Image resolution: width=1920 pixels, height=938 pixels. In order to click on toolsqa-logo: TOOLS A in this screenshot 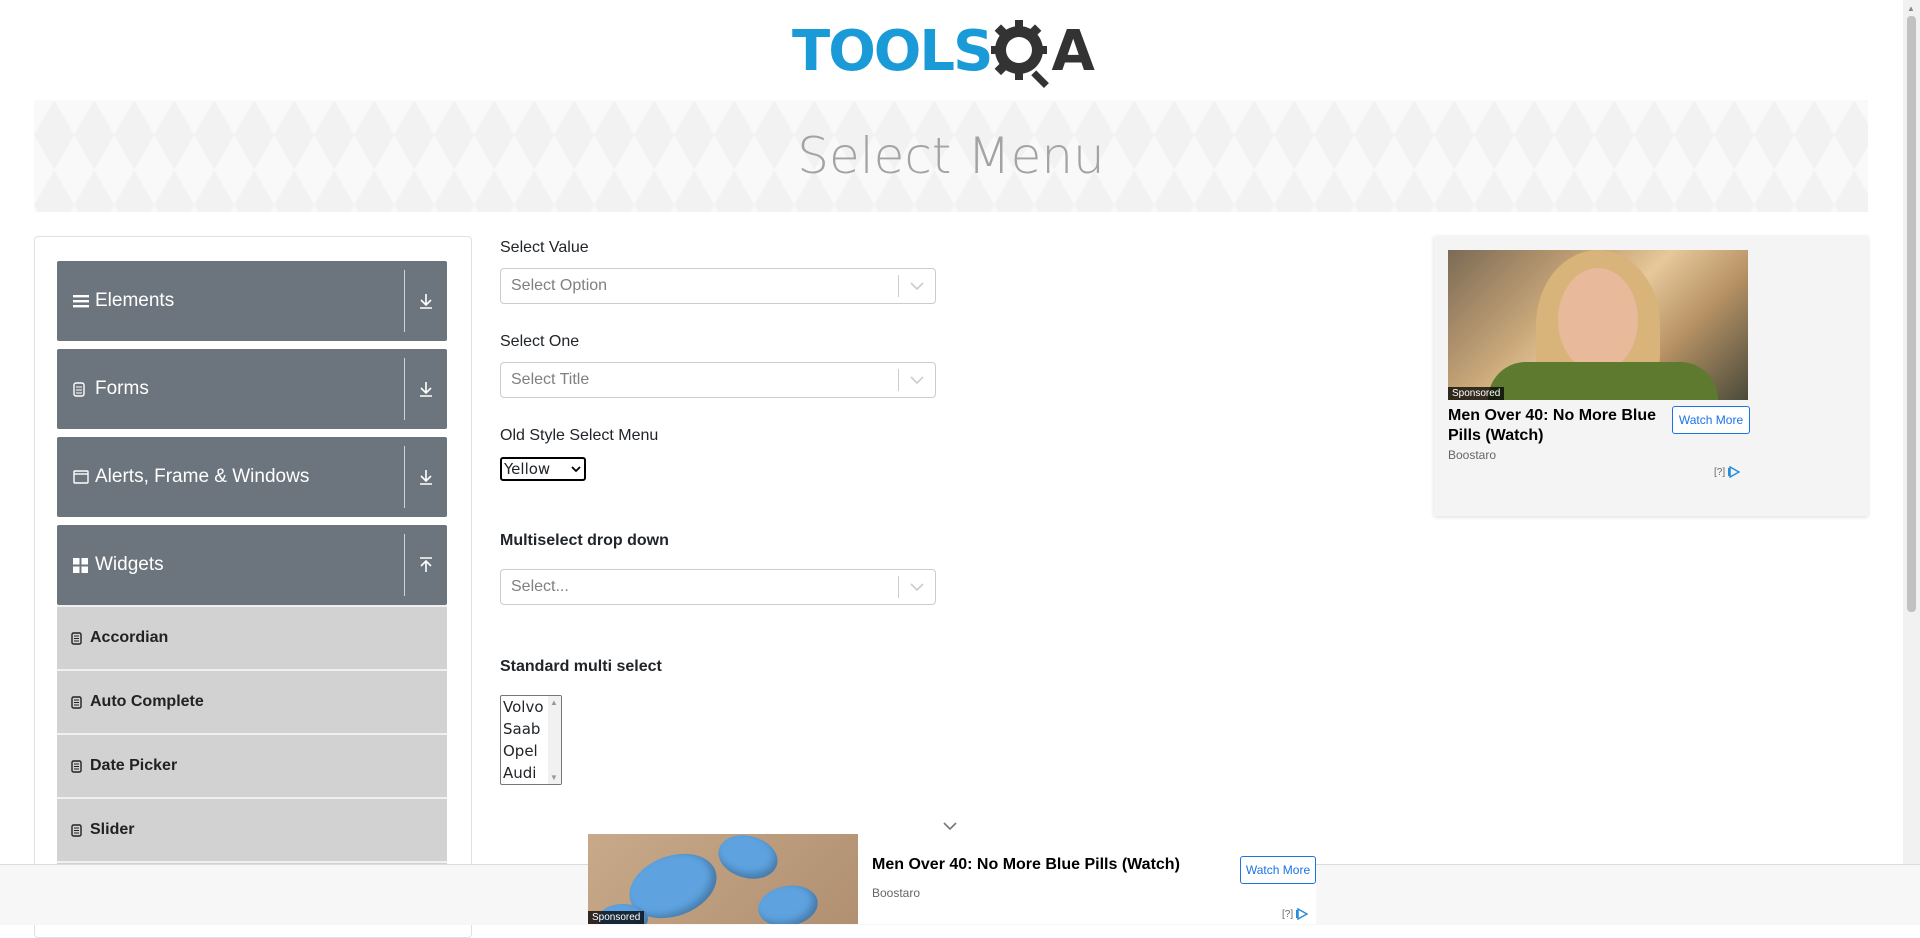, I will do `click(943, 52)`.